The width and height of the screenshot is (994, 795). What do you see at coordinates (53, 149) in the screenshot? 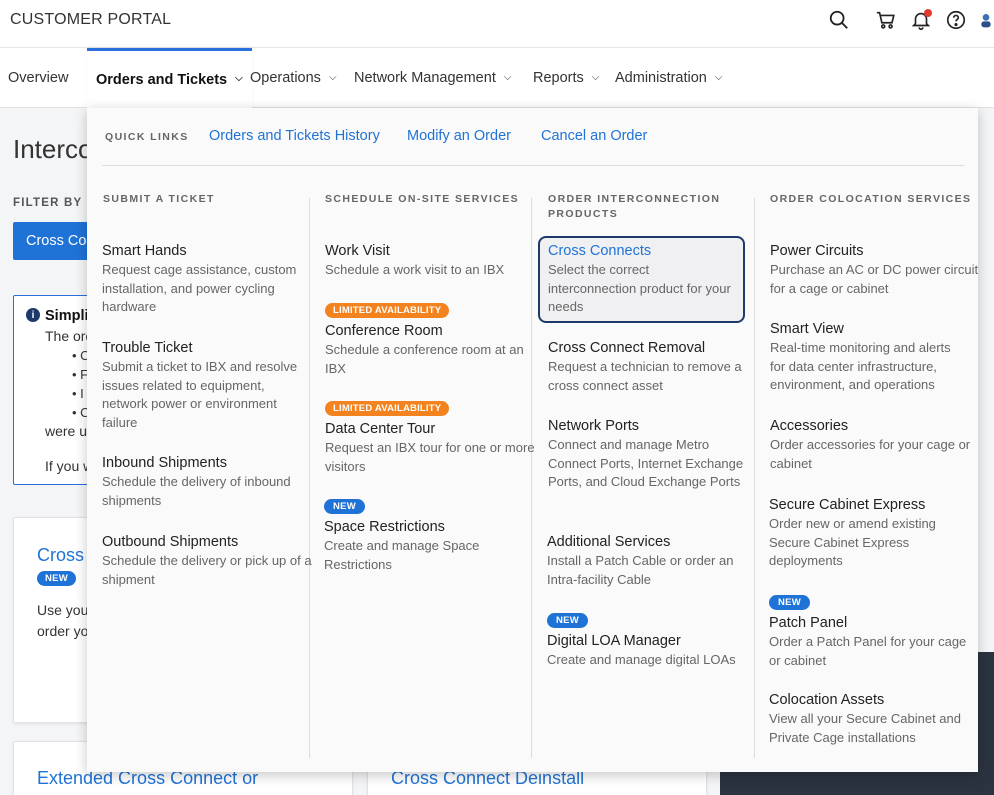
I see `page-title: Interco` at bounding box center [53, 149].